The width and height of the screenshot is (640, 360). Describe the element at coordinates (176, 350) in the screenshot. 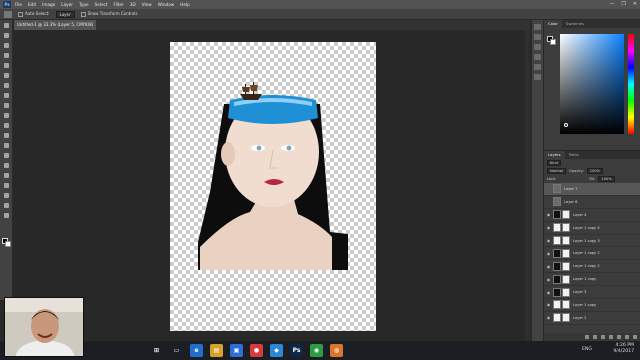

I see `taskview-icon: ▭` at that location.